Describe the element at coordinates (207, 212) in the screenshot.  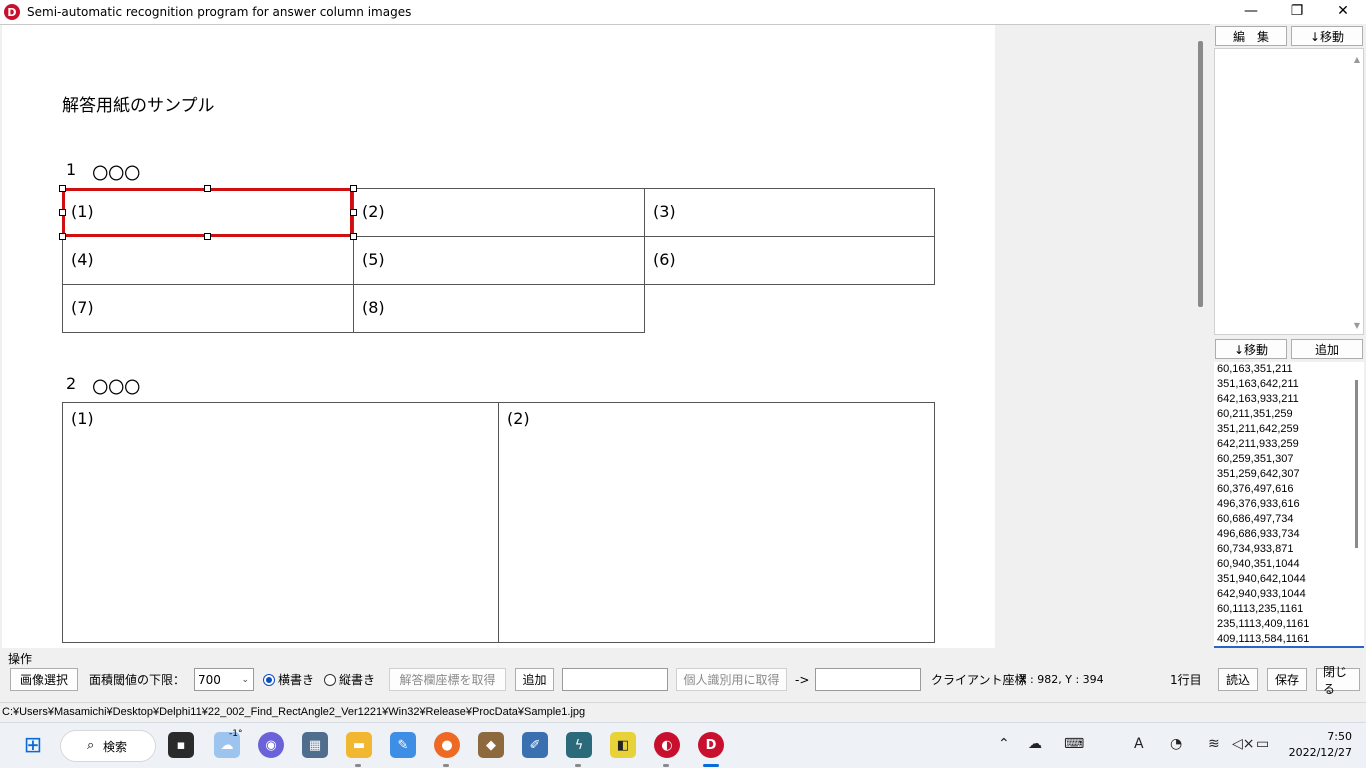
I see `selection-rectangle` at that location.